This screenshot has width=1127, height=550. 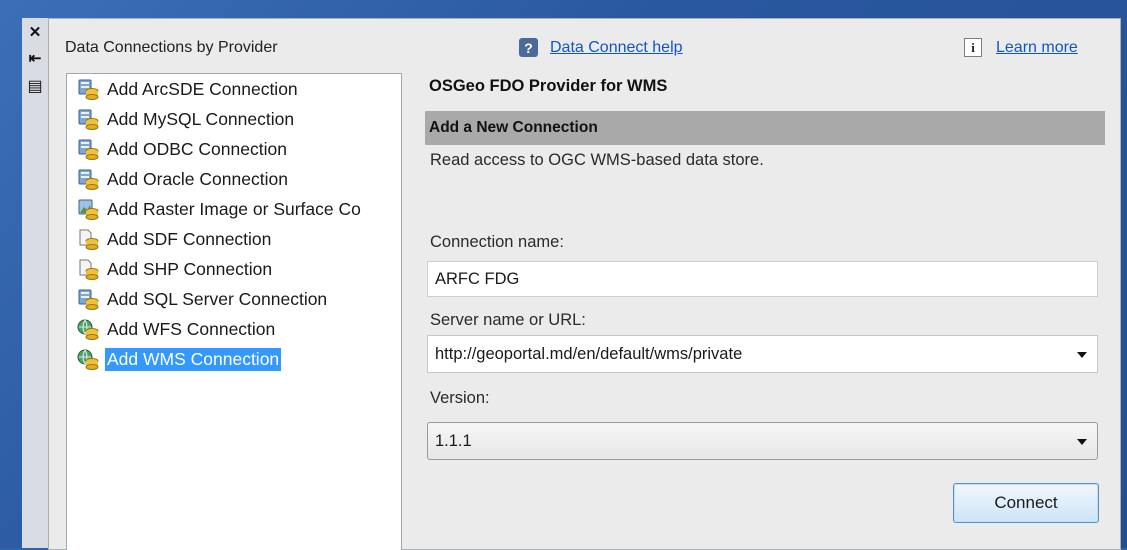 What do you see at coordinates (239, 179) in the screenshot?
I see `list-item-oracle: Add Oracle Connection` at bounding box center [239, 179].